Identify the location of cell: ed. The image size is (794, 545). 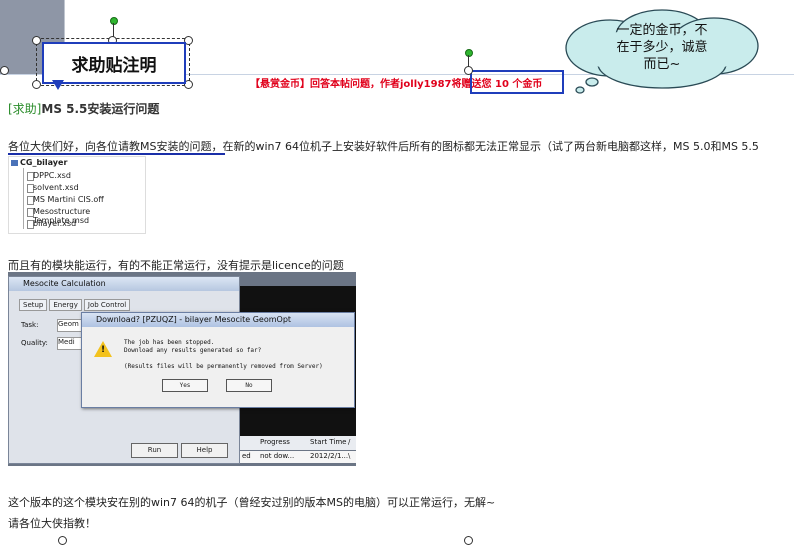
(246, 456).